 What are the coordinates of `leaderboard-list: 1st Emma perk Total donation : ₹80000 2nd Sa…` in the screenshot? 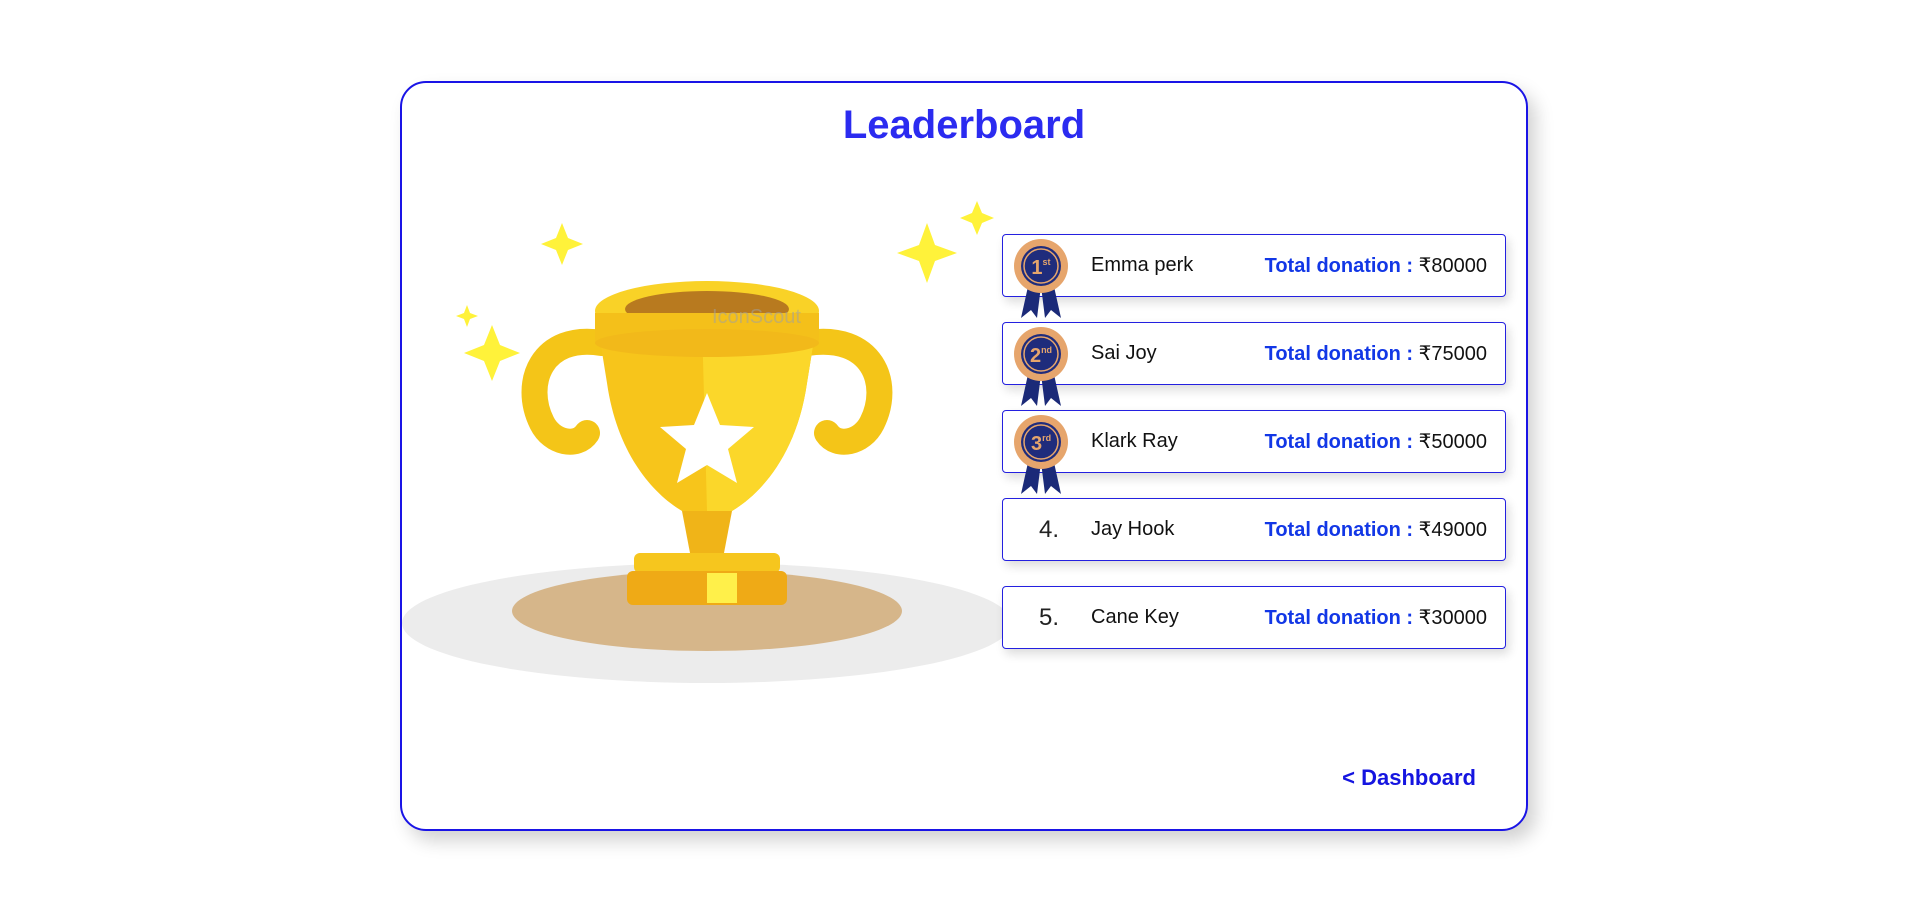 It's located at (1254, 454).